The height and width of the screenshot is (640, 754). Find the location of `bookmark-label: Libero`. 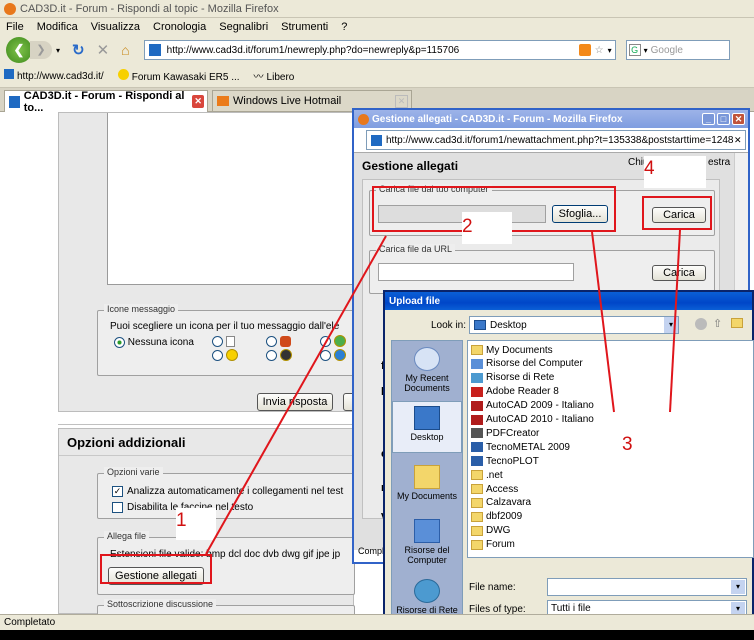

bookmark-label: Libero is located at coordinates (280, 77).